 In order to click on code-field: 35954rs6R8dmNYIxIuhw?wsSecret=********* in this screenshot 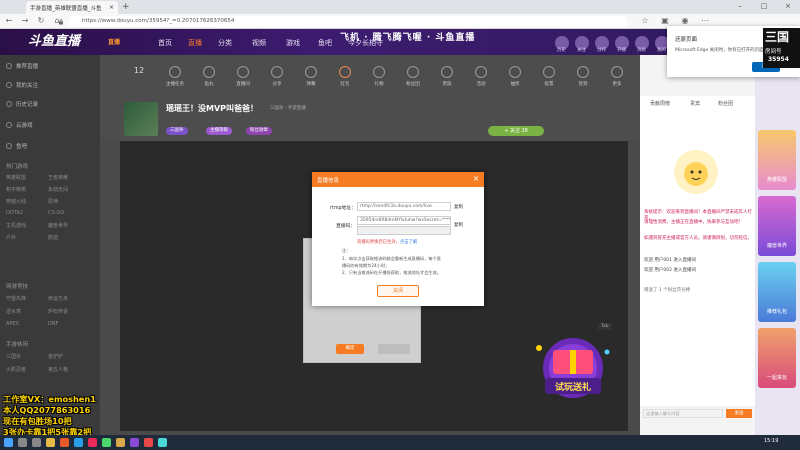, I will do `click(404, 220)`.